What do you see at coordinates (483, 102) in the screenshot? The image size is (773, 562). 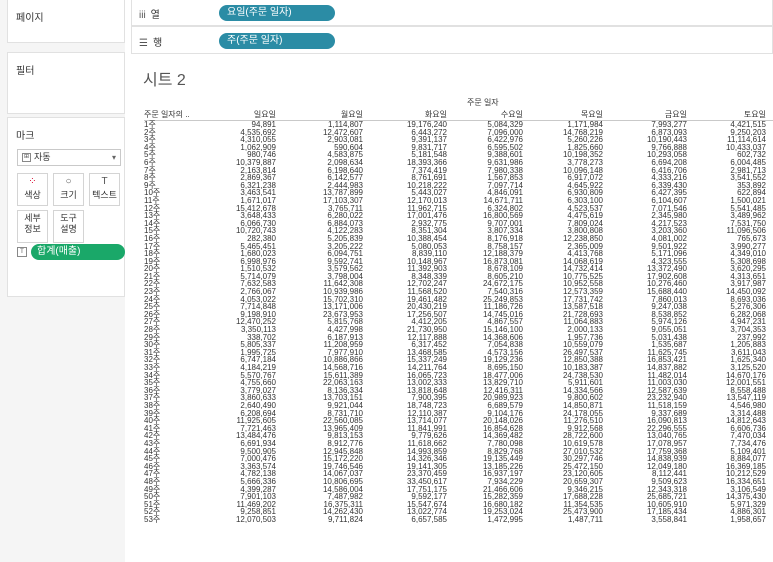 I see `column-group-header: 주문 일자` at bounding box center [483, 102].